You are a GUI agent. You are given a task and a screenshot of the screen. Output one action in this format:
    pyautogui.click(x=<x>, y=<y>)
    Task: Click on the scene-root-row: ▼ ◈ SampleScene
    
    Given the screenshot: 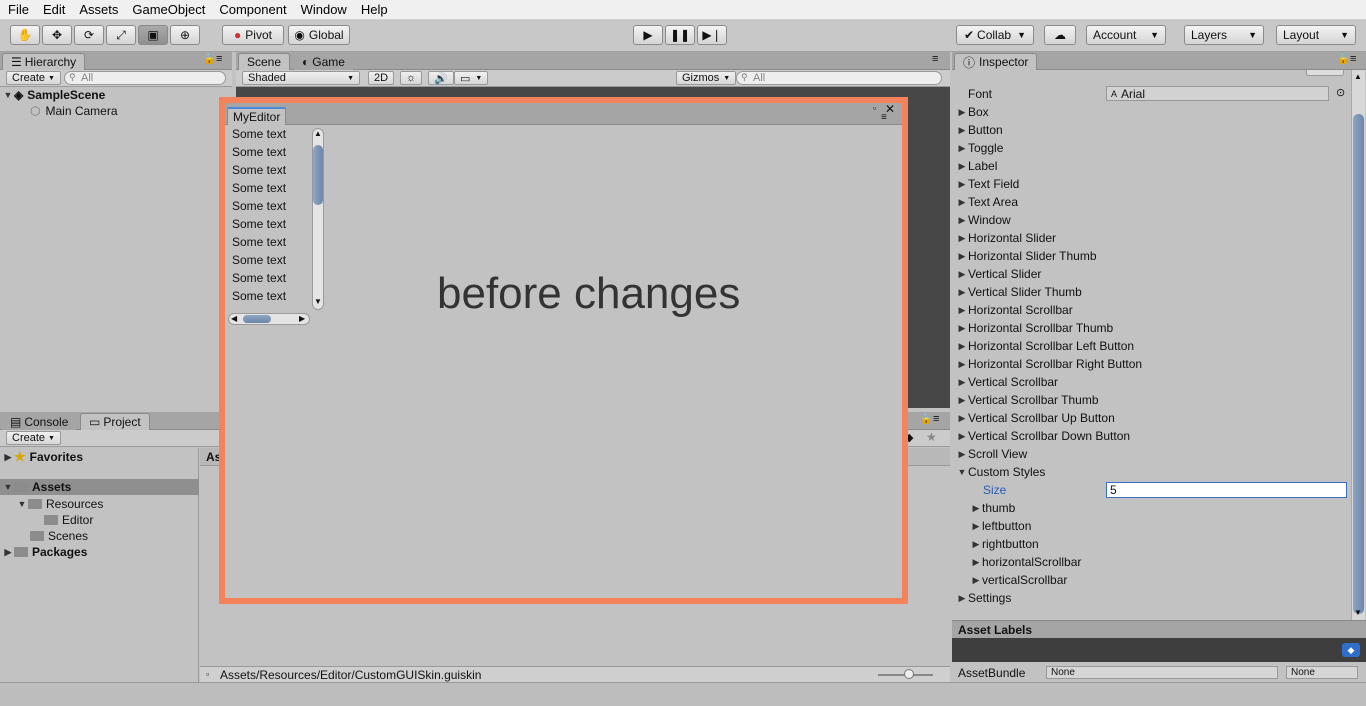 What is the action you would take?
    pyautogui.click(x=54, y=95)
    